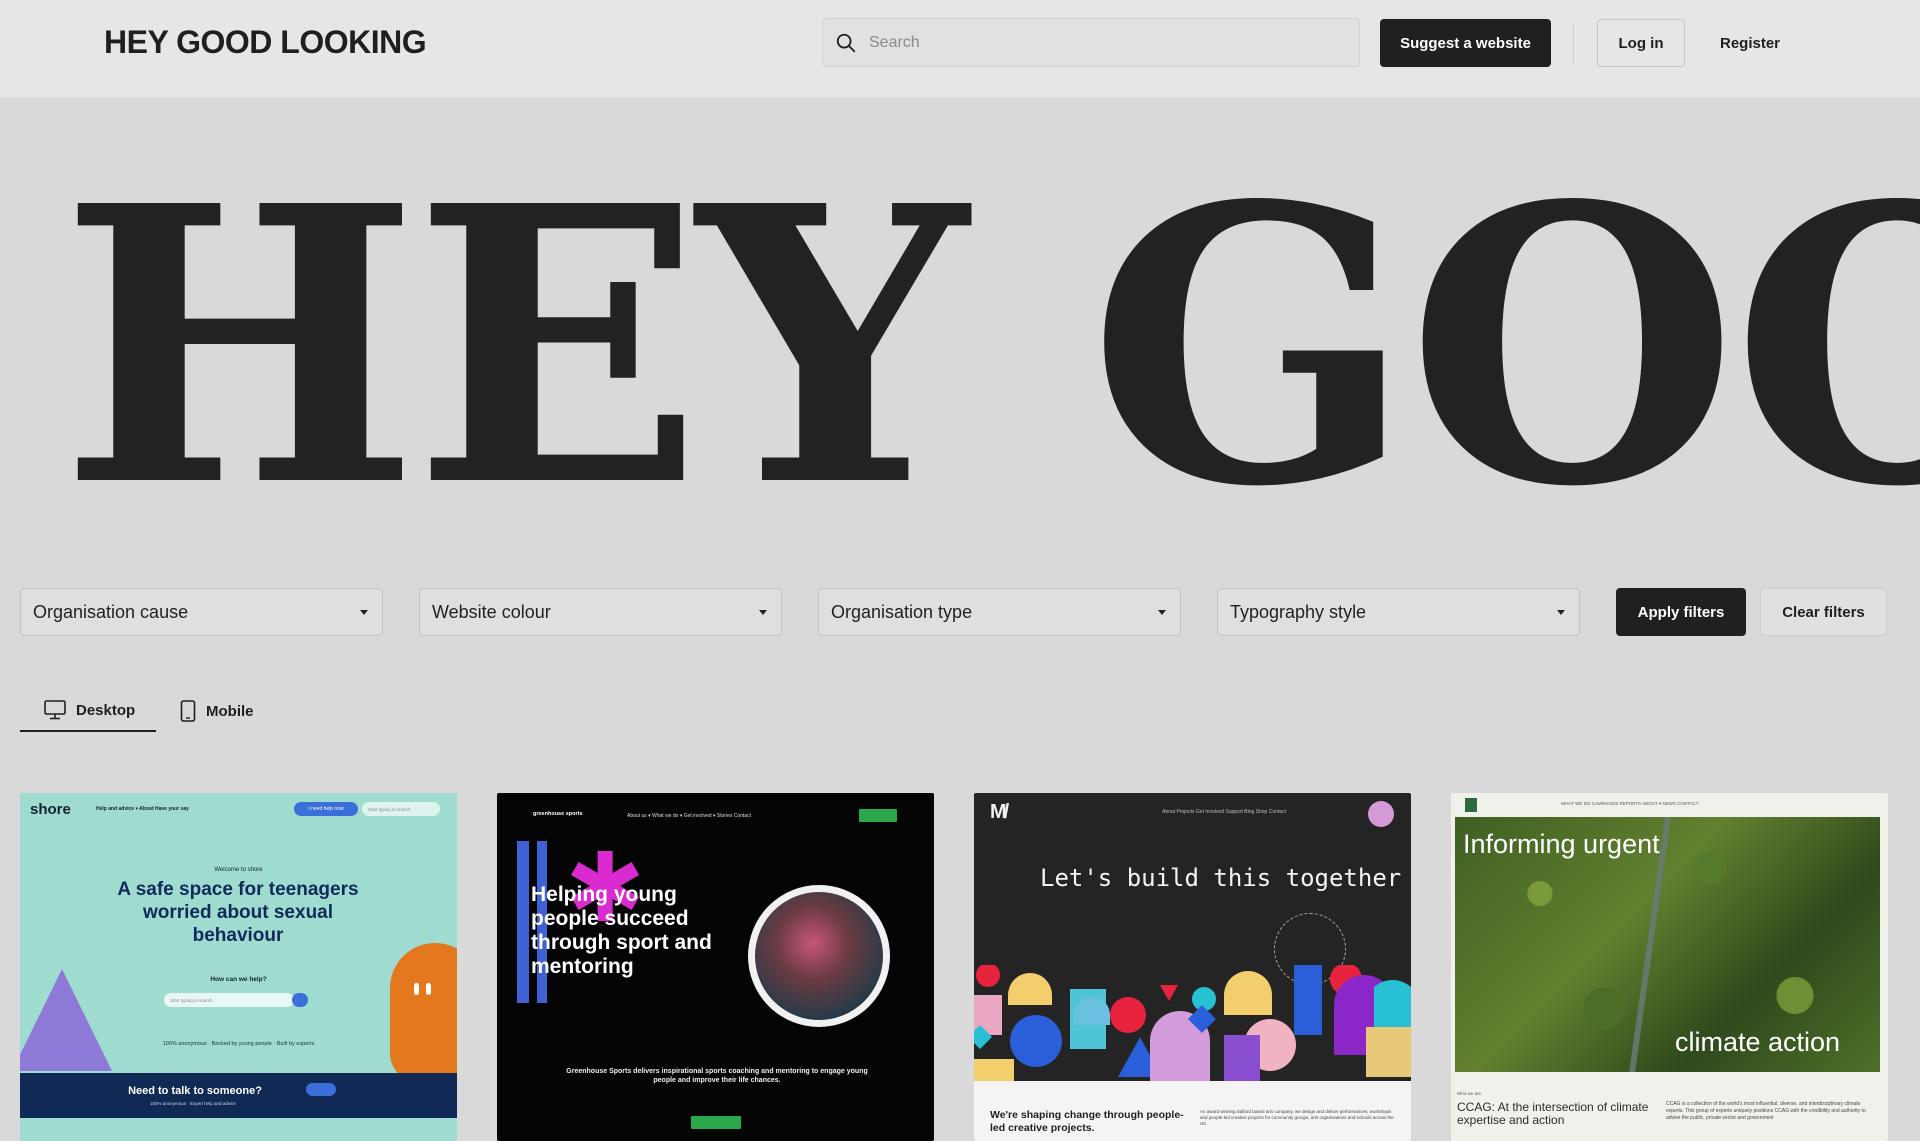 This screenshot has height=1141, width=1920. Describe the element at coordinates (66, 1020) in the screenshot. I see `purple-triangle-shape` at that location.